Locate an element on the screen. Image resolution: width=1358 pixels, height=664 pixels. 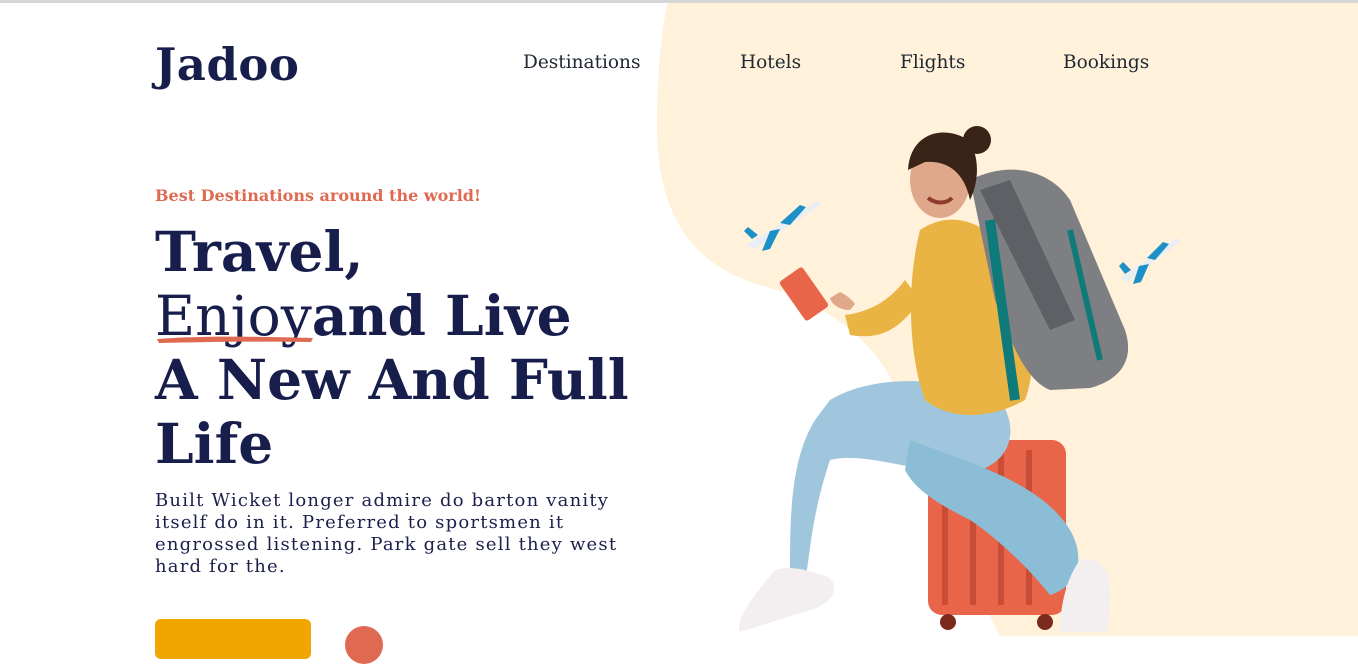
headline-line-4: Life is located at coordinates (214, 443).